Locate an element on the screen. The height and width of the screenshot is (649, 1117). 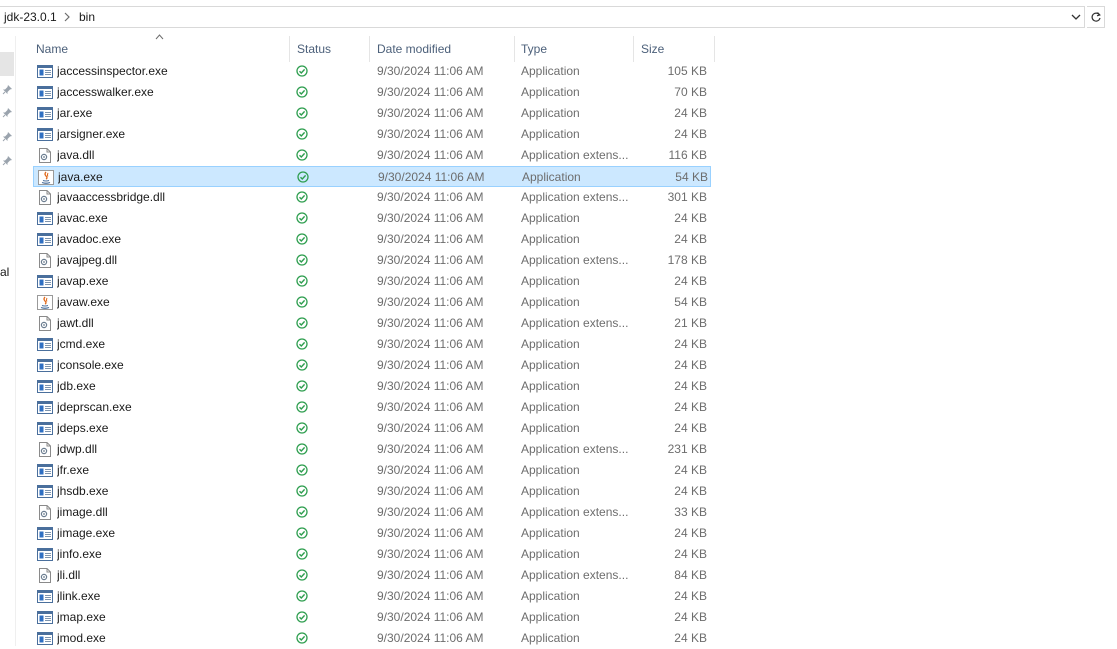
file-name: jar.exe is located at coordinates (172, 113).